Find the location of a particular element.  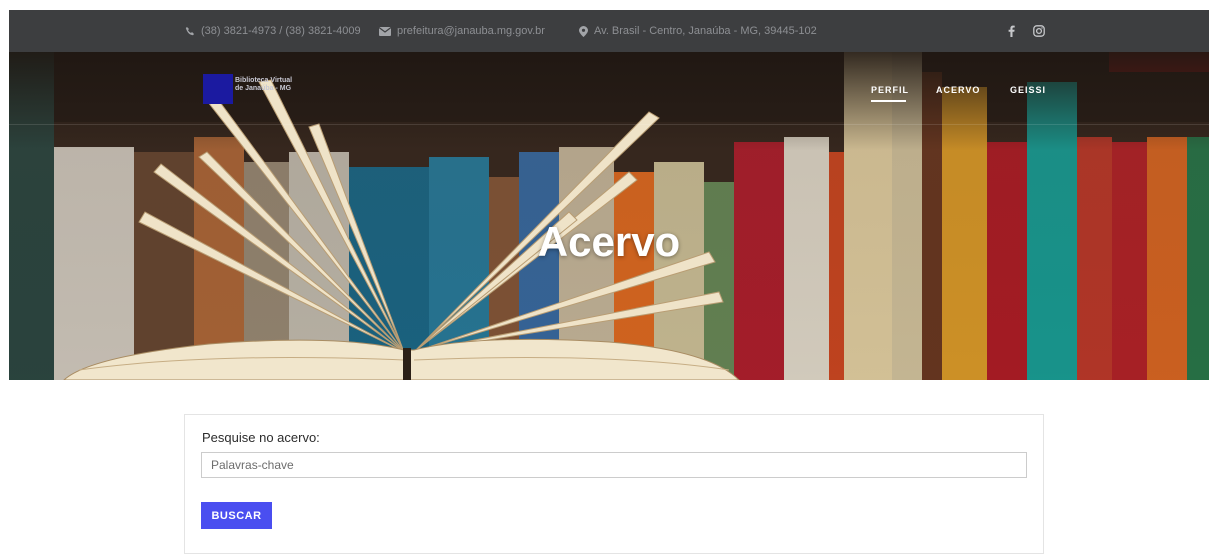

facebook-icon is located at coordinates (1011, 31).